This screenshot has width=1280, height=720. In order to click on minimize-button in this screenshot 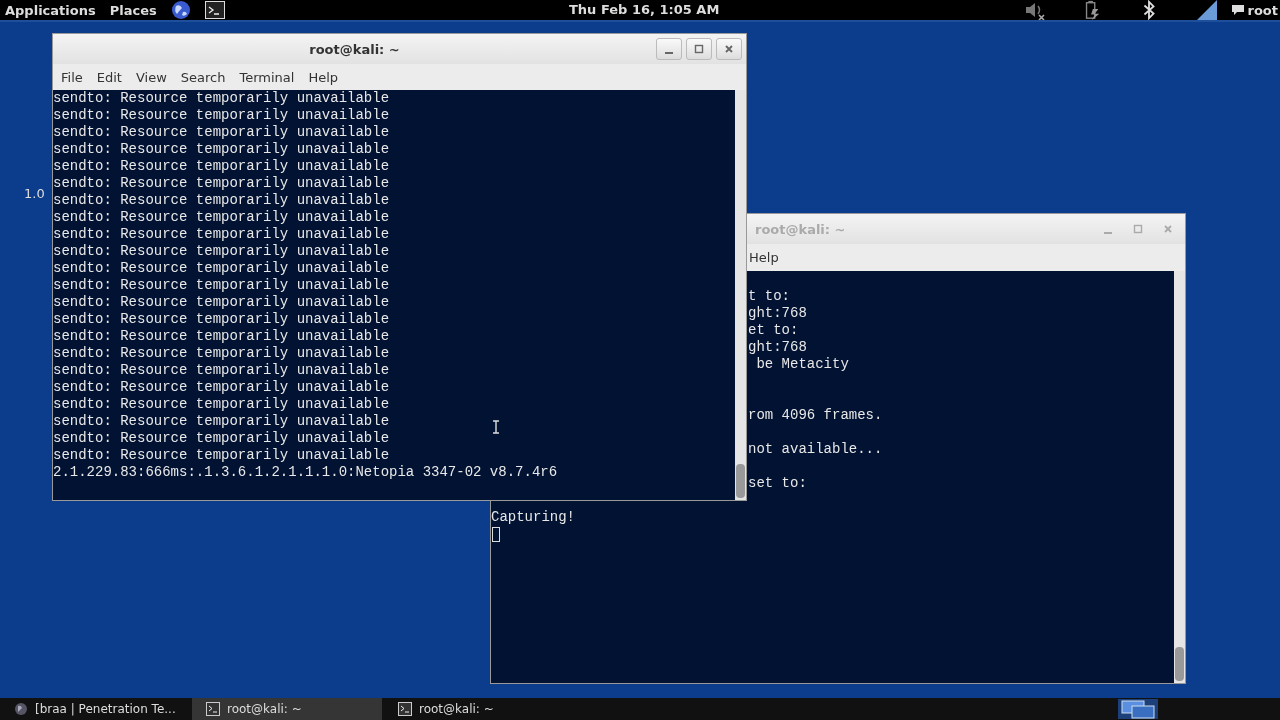, I will do `click(669, 49)`.